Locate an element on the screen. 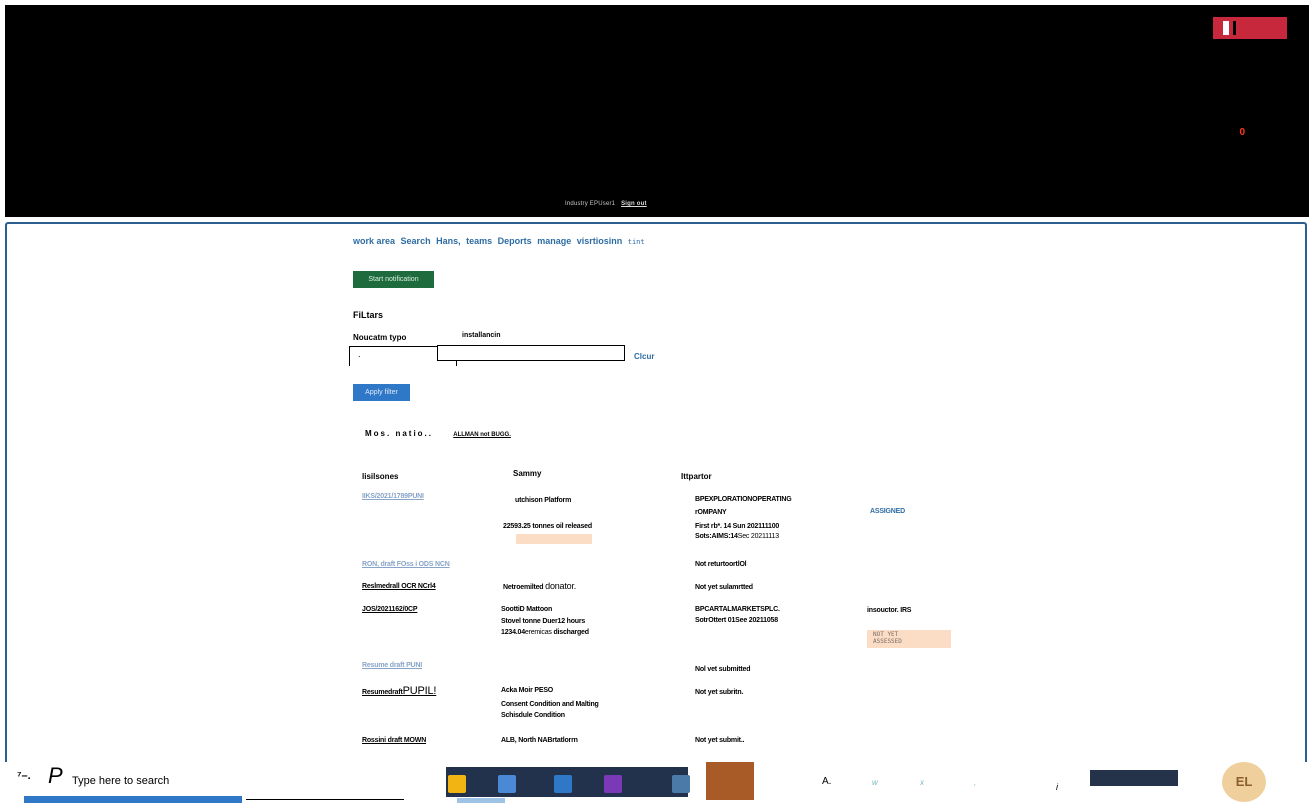 Image resolution: width=1314 pixels, height=803 pixels. nav-deports: Deports is located at coordinates (515, 241).